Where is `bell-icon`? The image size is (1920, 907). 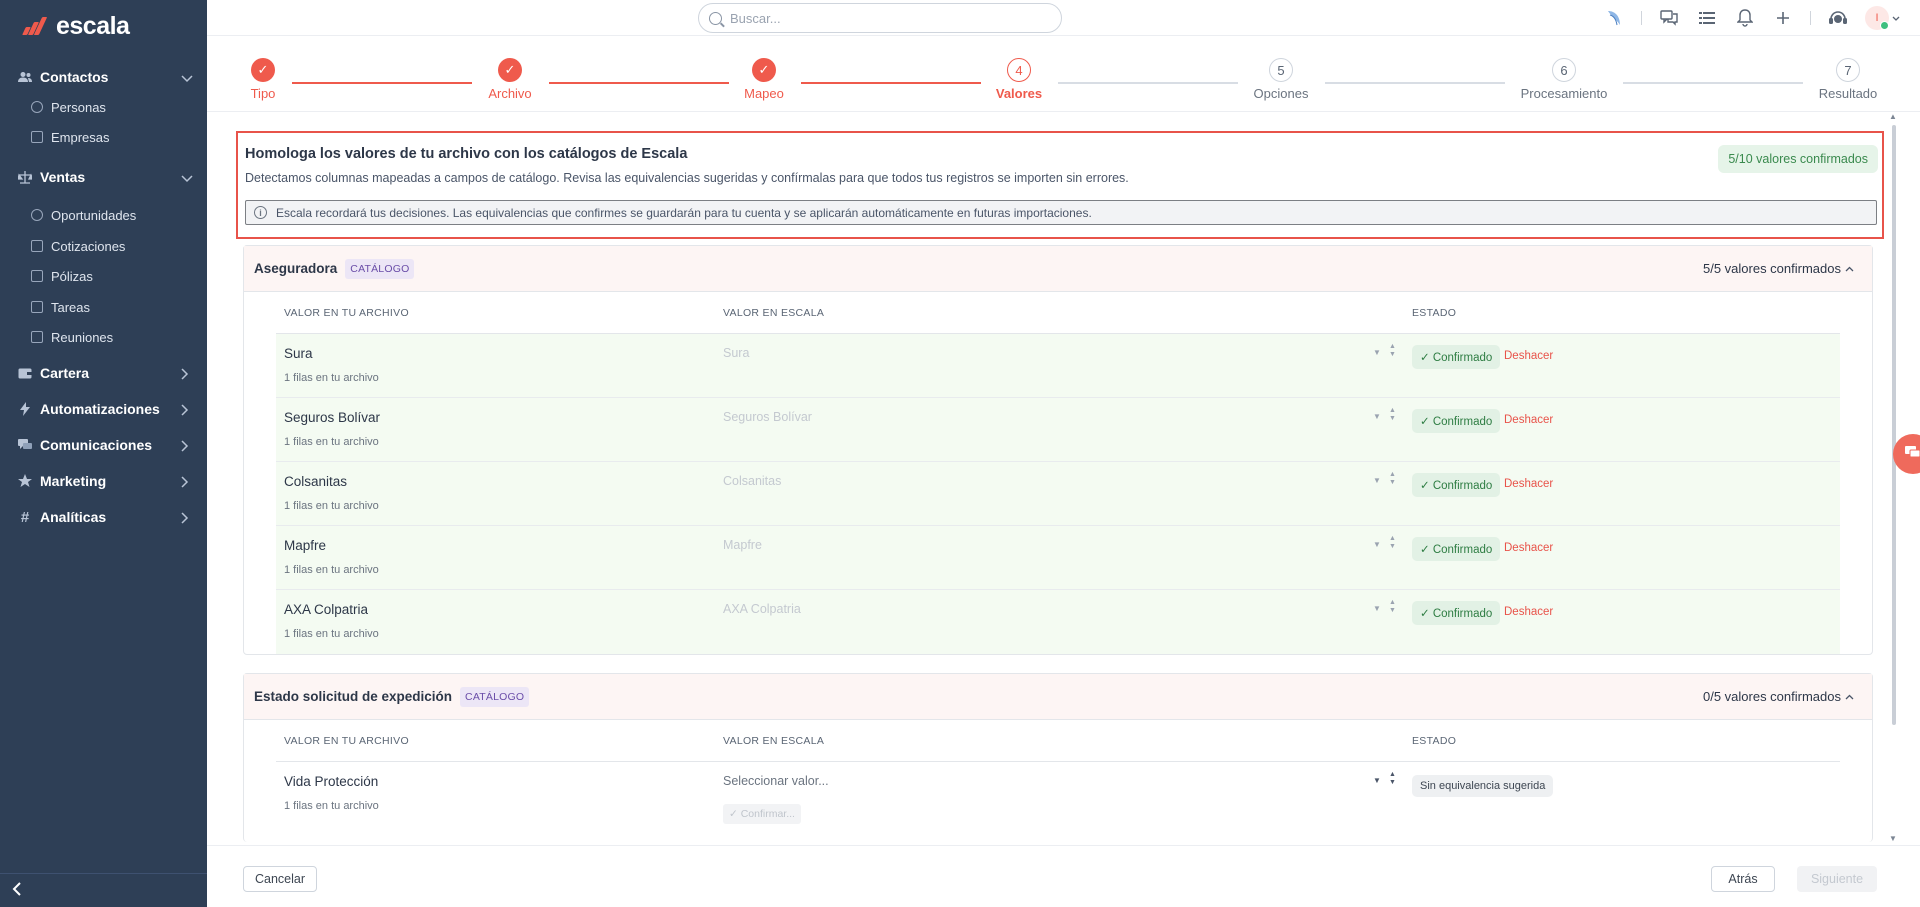 bell-icon is located at coordinates (1745, 18).